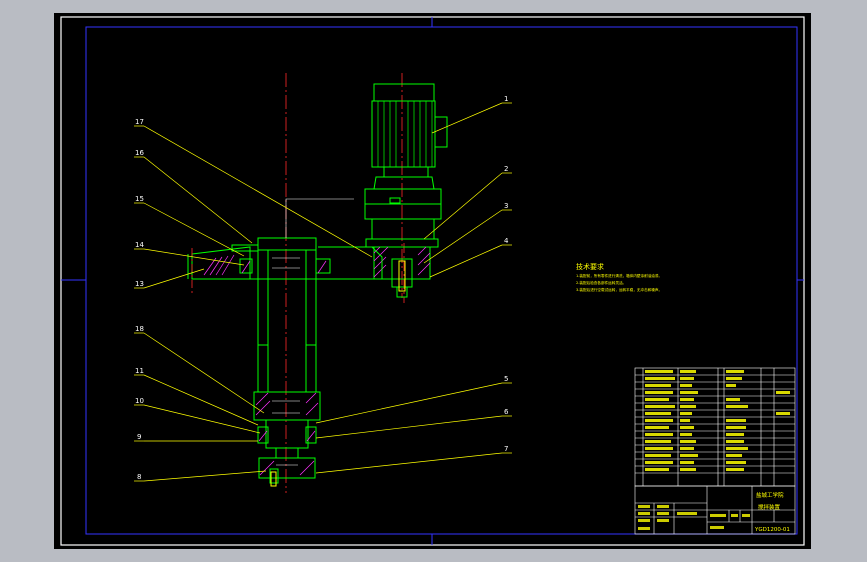  I want to click on notes-item-3: 3.装配后进行空载试运转，运转平稳，无冲击和噪声。, so click(619, 289).